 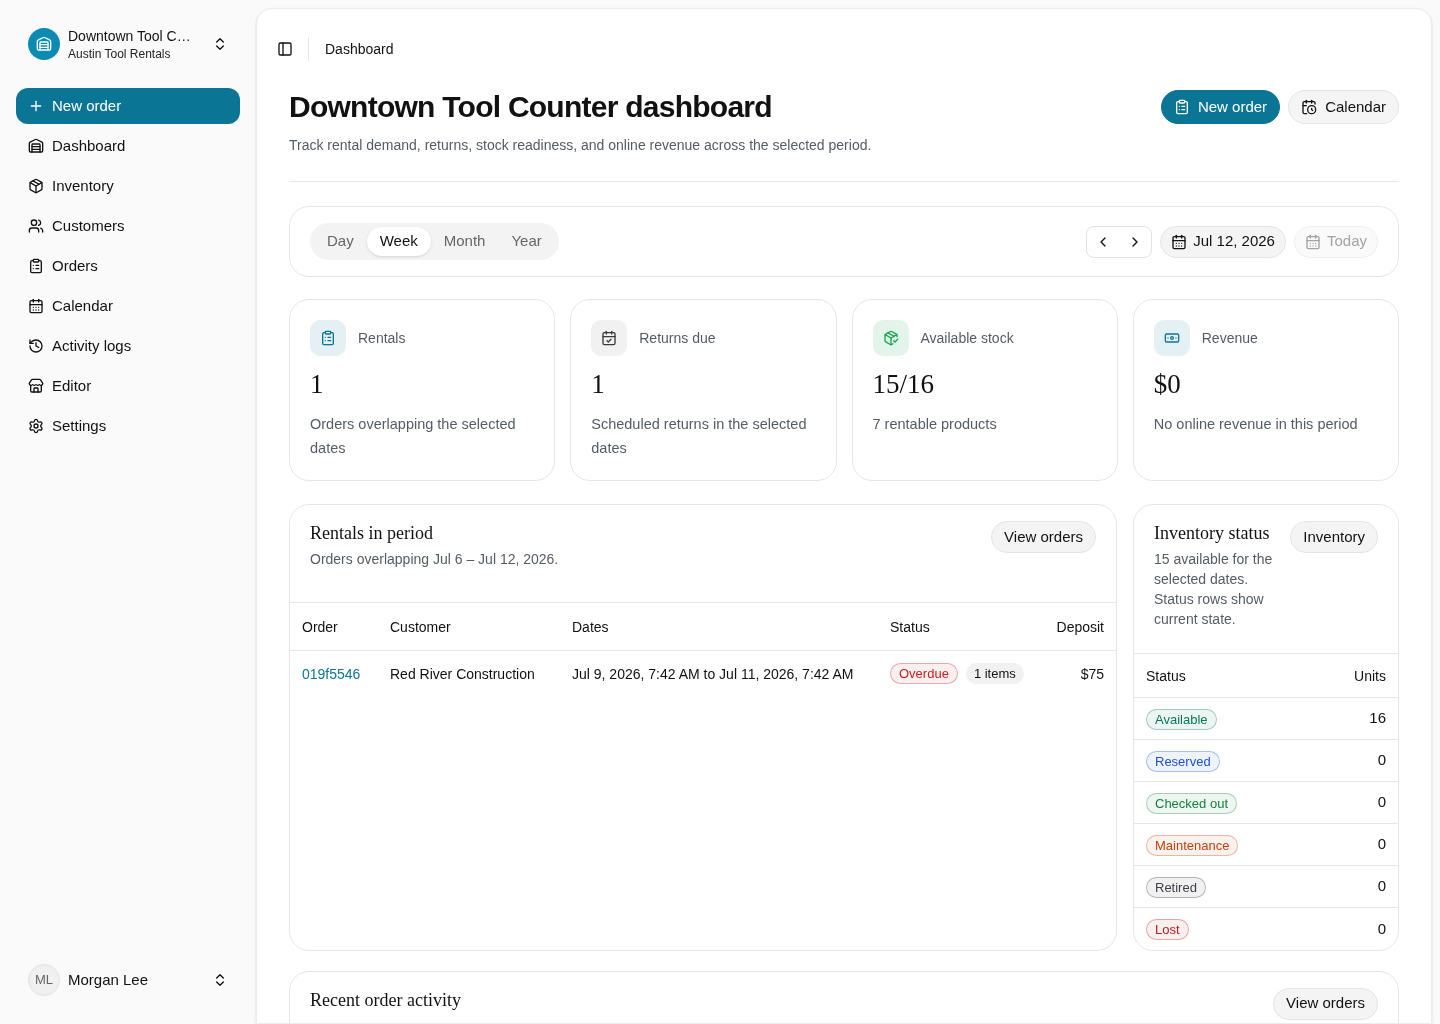 I want to click on nav-item: Settings, so click(x=128, y=426).